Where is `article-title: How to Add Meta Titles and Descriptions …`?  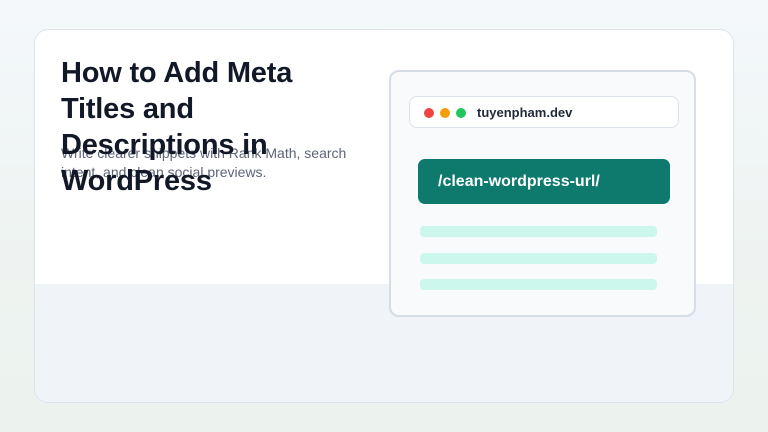 article-title: How to Add Meta Titles and Descriptions … is located at coordinates (177, 127).